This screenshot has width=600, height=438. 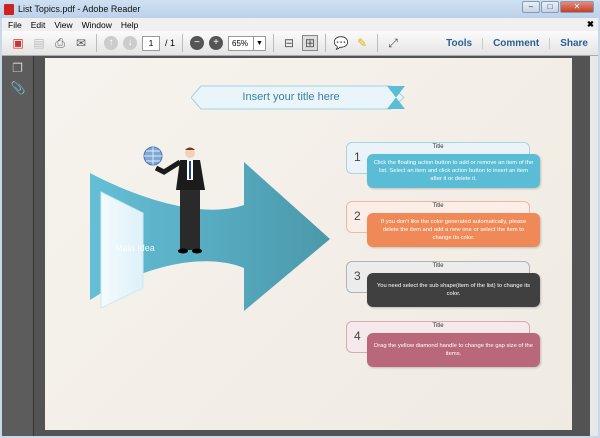 What do you see at coordinates (130, 43) in the screenshot?
I see `next-page-icon: ↓` at bounding box center [130, 43].